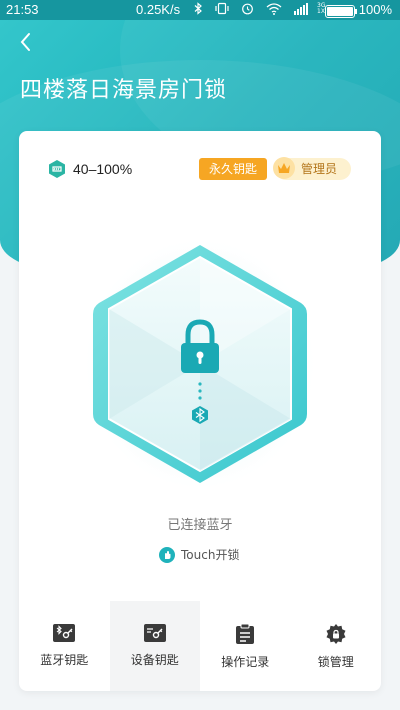 This screenshot has height=710, width=400. I want to click on hand-touch-icon, so click(167, 554).